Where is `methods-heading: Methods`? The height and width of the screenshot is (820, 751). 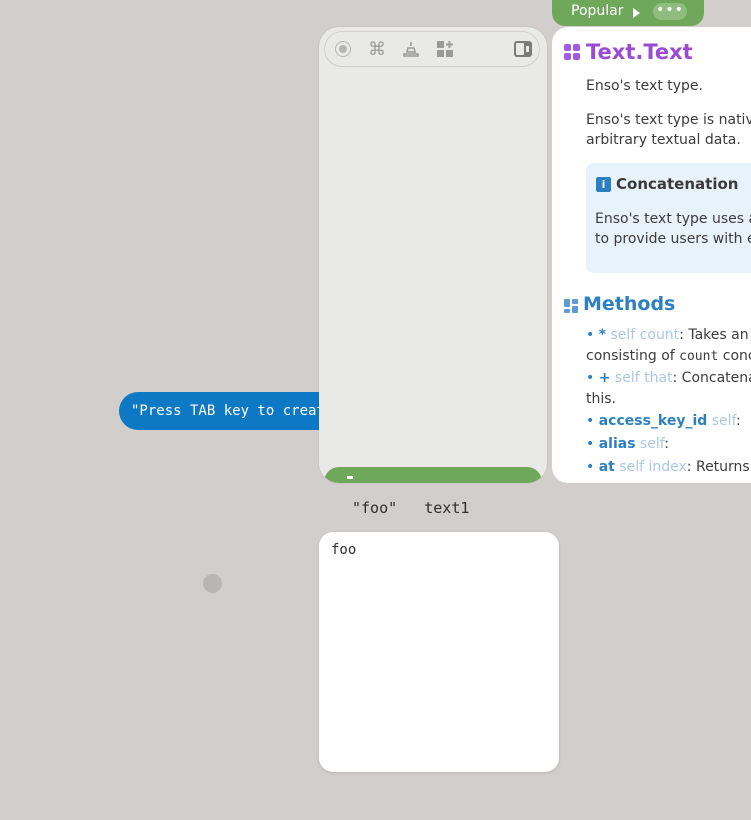
methods-heading: Methods is located at coordinates (629, 304).